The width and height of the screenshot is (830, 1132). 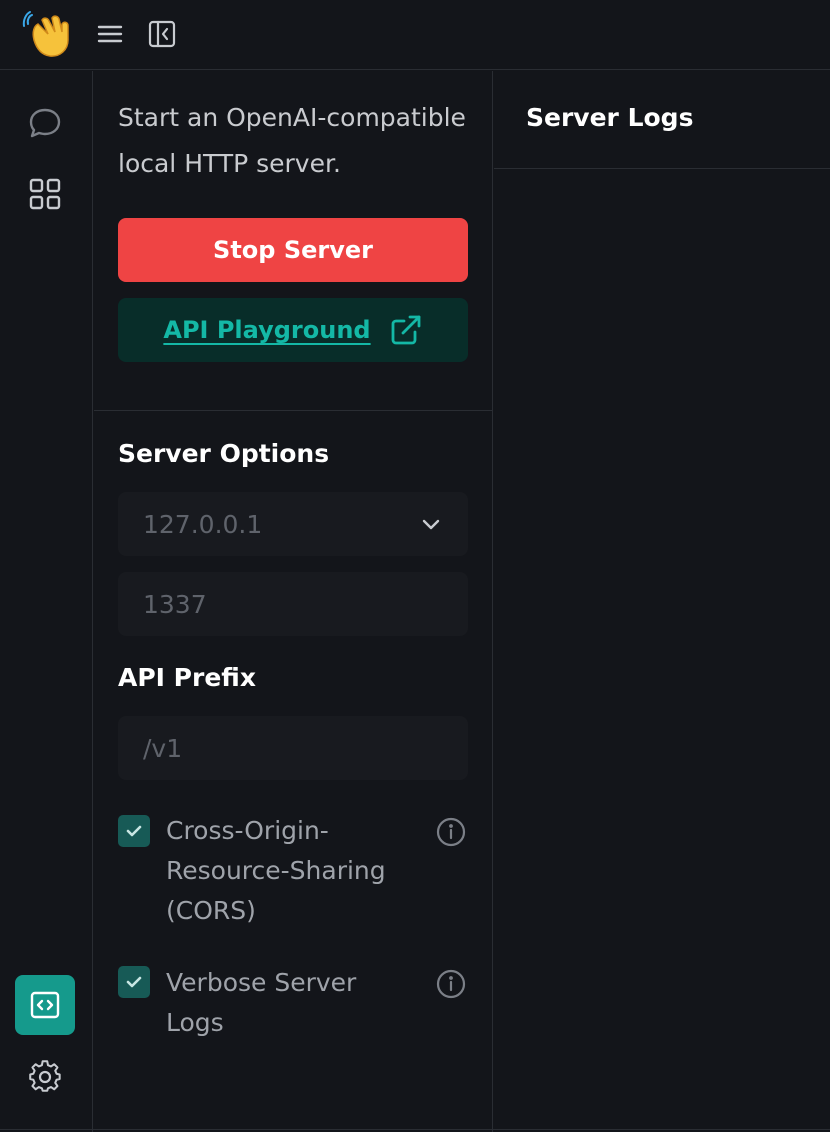 I want to click on gear-icon, so click(x=45, y=1077).